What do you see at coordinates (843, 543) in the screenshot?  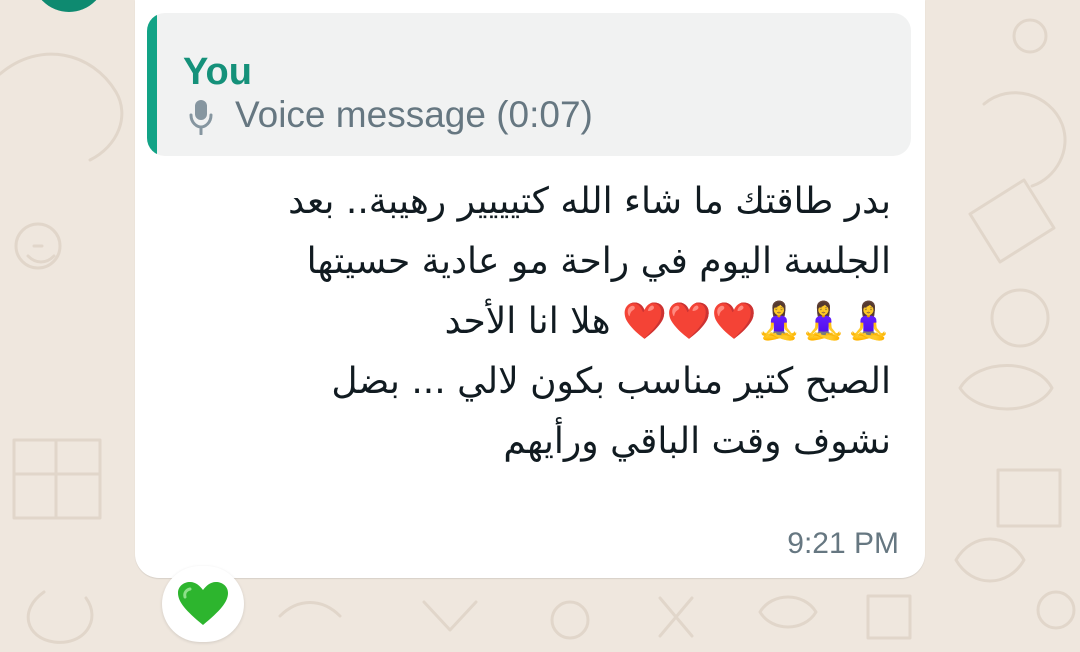 I see `message-timestamp: 9:21 PM` at bounding box center [843, 543].